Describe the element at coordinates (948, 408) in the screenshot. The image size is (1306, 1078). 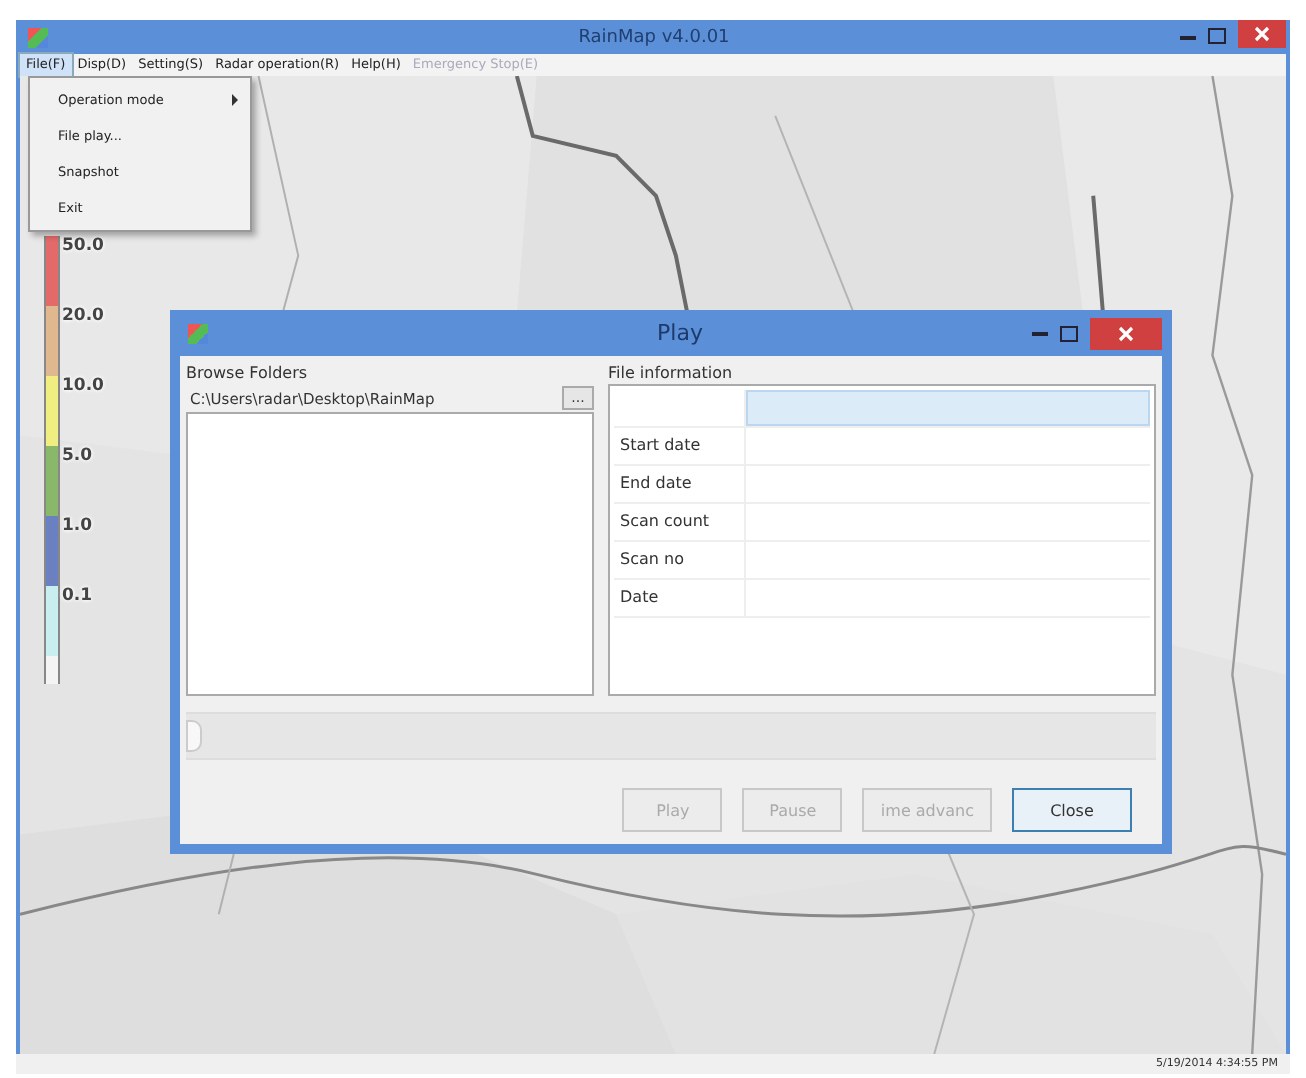
I see `table-cell` at that location.